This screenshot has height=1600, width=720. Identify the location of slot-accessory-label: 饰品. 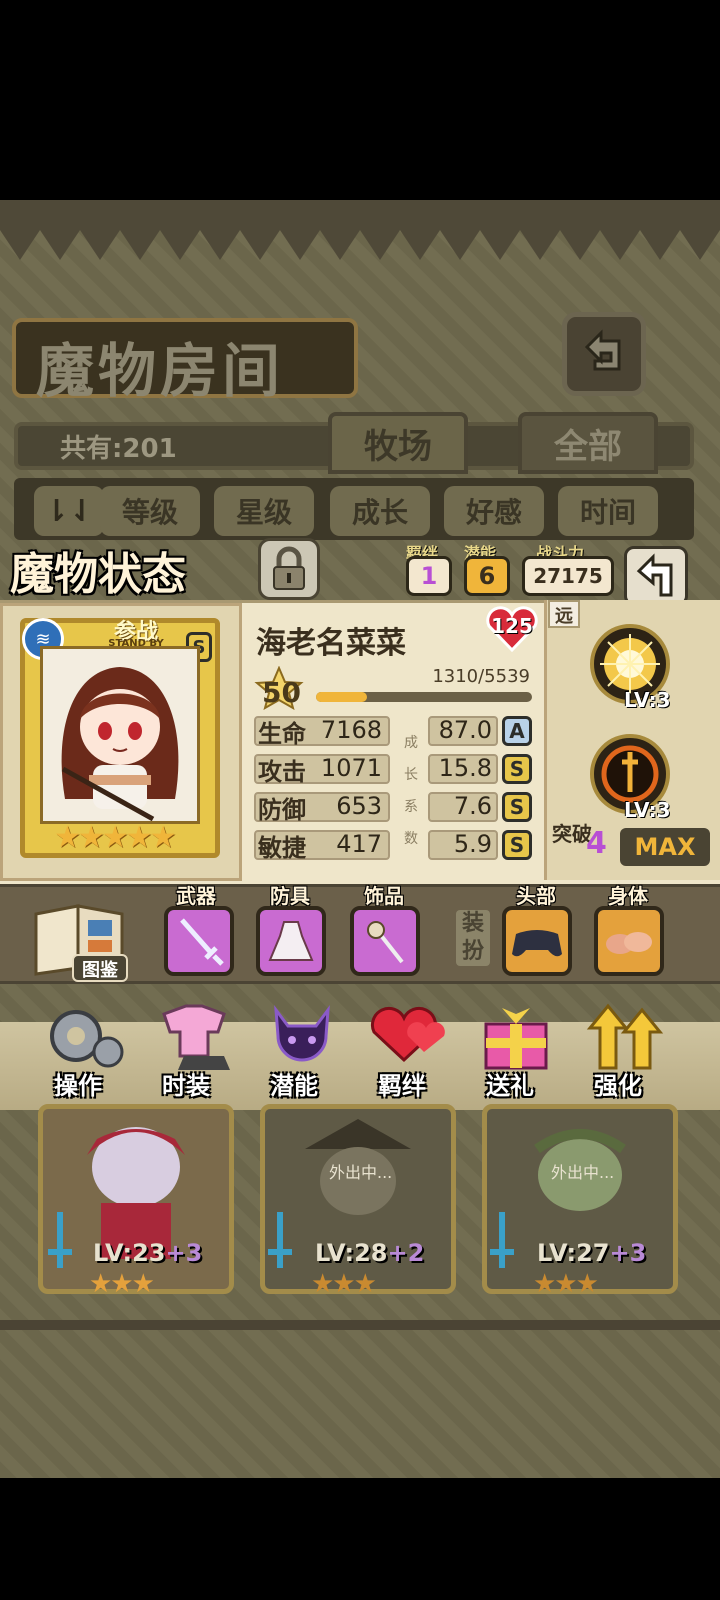
(384, 896).